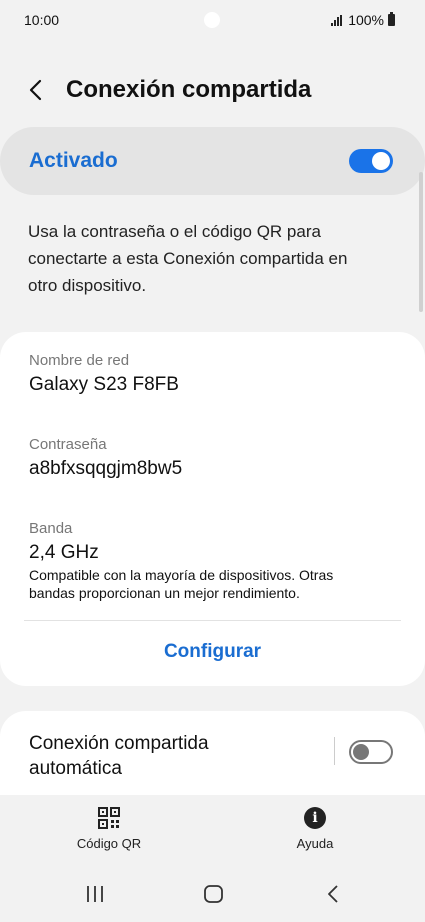  I want to click on bottom-action-bar: Código QR i Ayuda, so click(212, 827).